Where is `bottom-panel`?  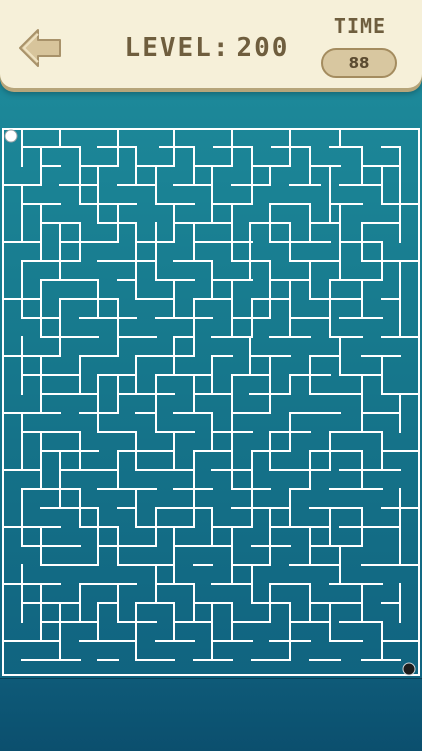
bottom-panel is located at coordinates (211, 714).